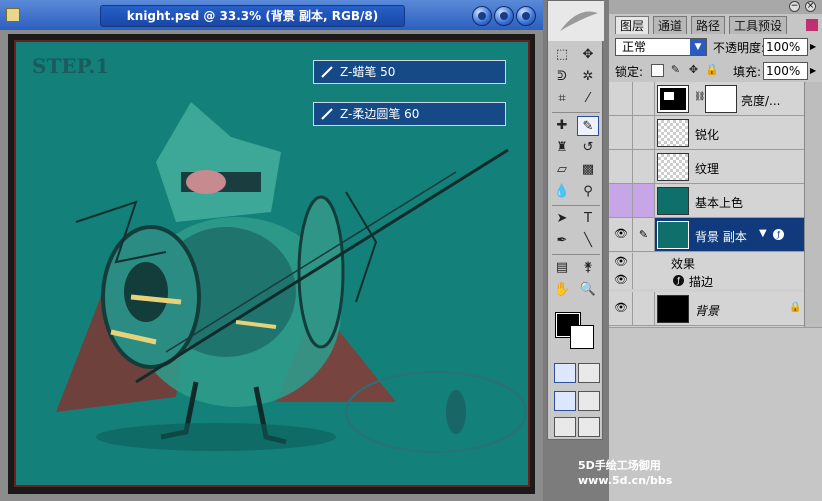  What do you see at coordinates (252, 16) in the screenshot?
I see `document-title: knight.psd @ 33.3% (背景 副本, RGB/8)` at bounding box center [252, 16].